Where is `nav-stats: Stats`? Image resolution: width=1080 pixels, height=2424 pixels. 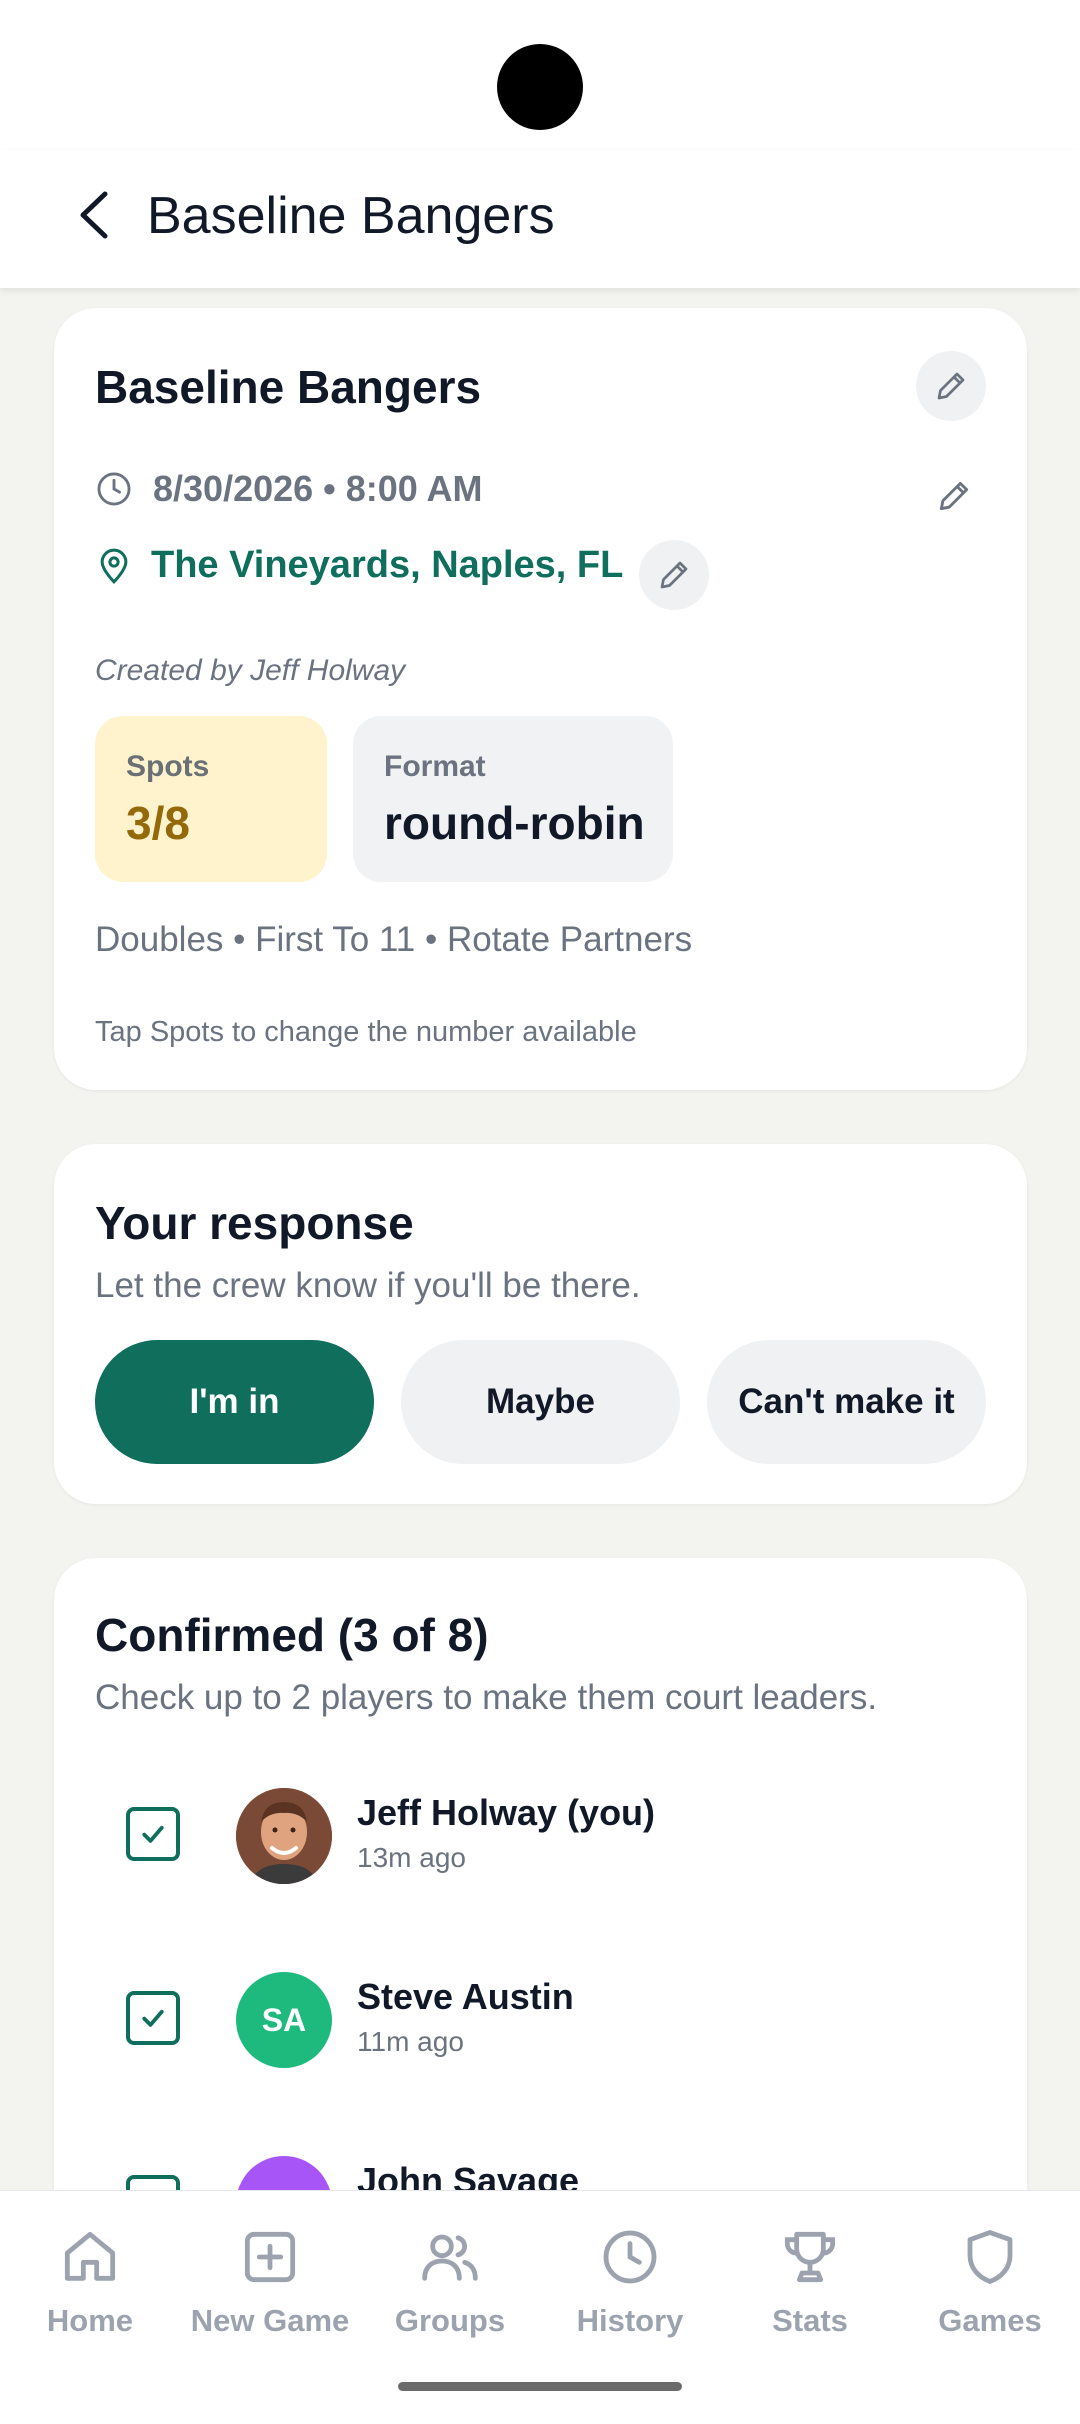 nav-stats: Stats is located at coordinates (810, 2290).